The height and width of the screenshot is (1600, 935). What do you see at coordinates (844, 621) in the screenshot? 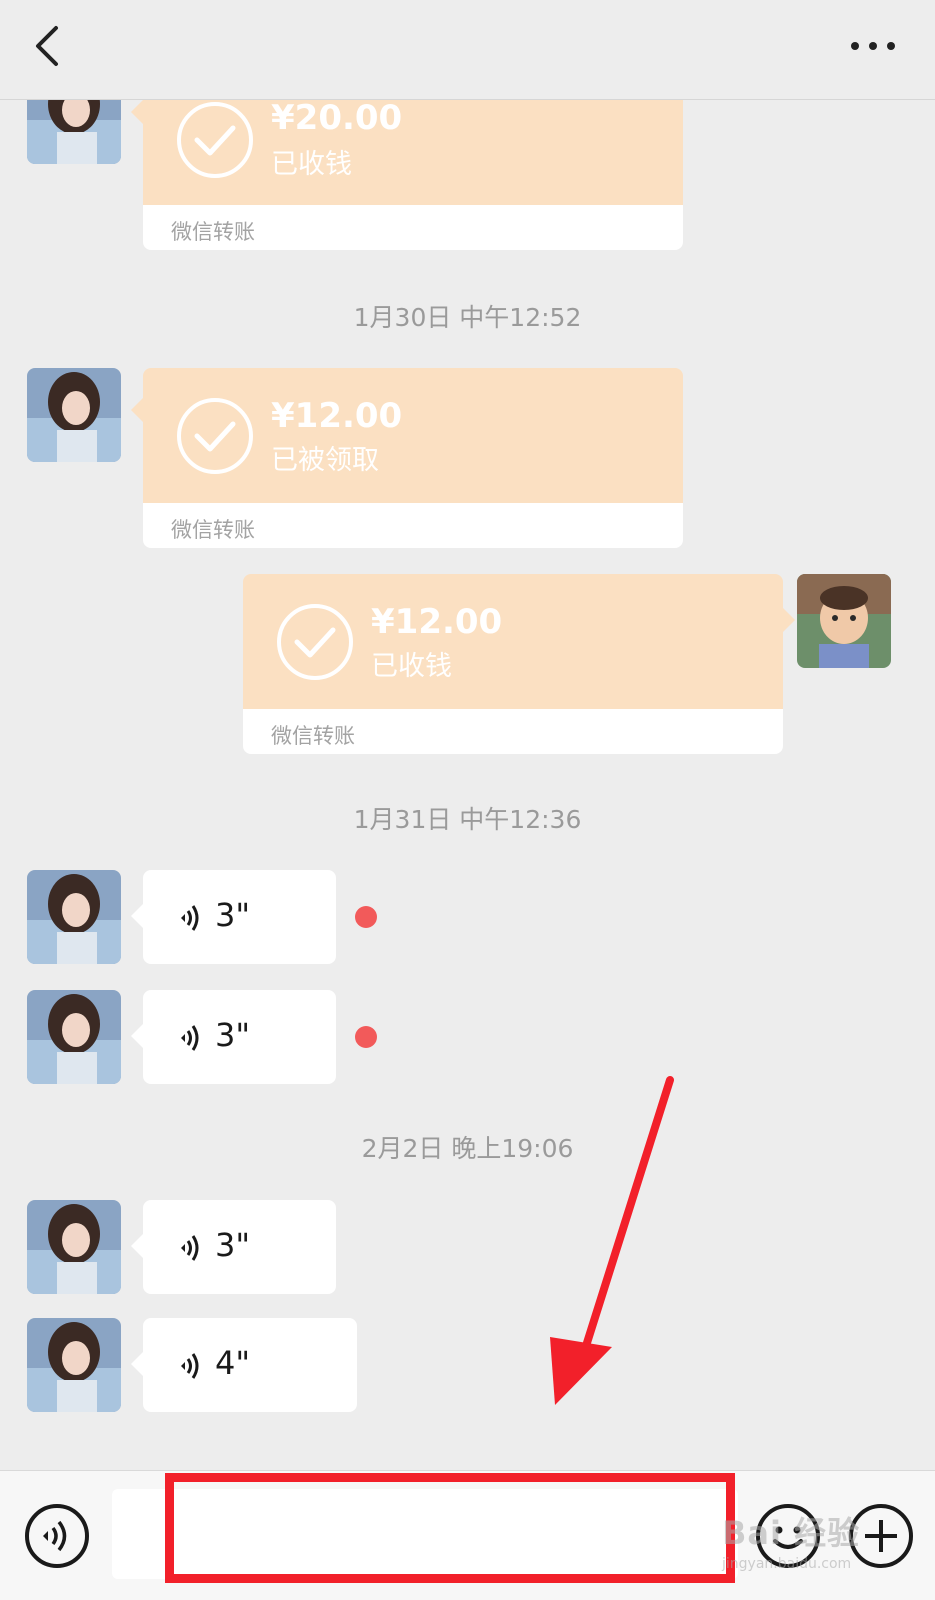
I see `self-avatar` at bounding box center [844, 621].